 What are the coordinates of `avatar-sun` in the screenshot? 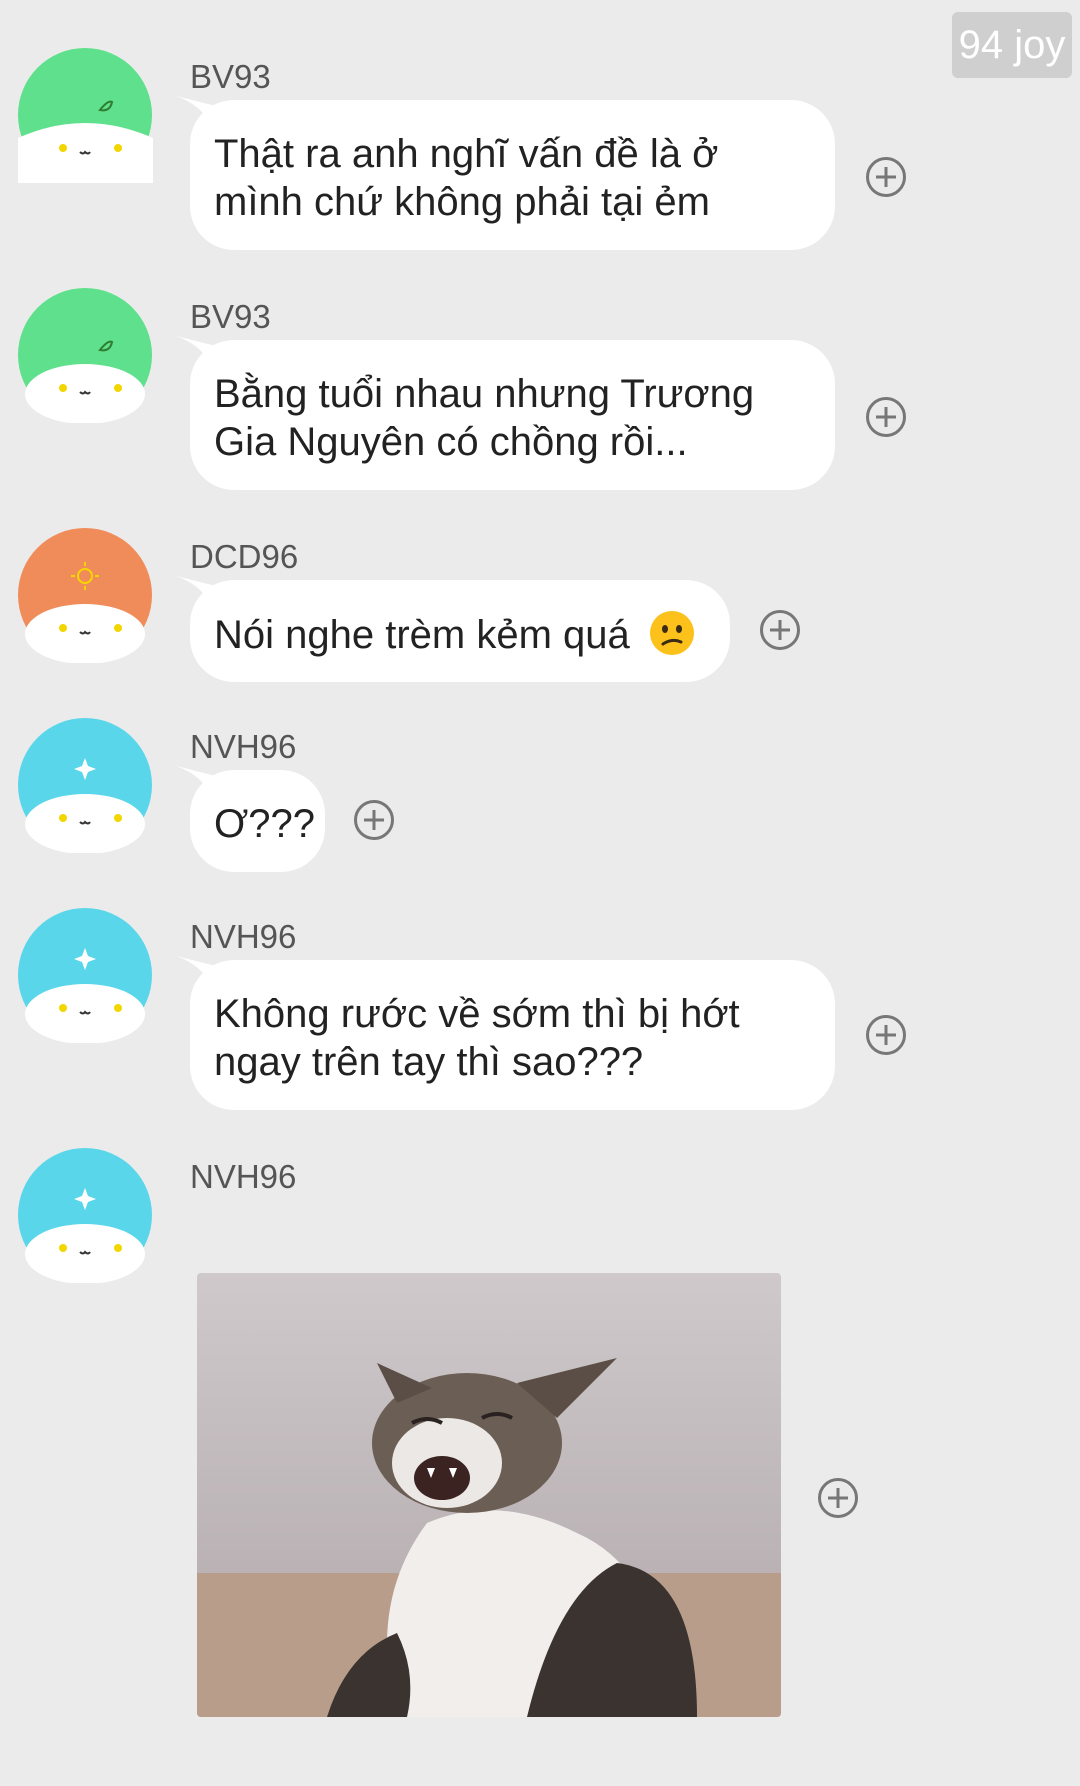 It's located at (85, 595).